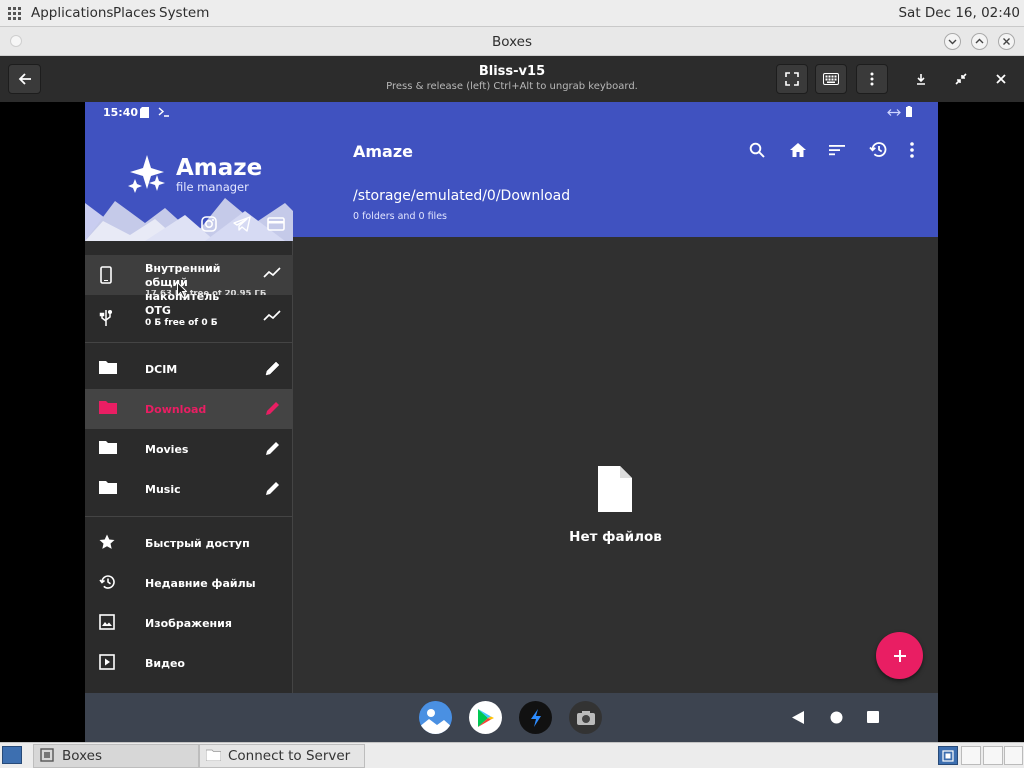  What do you see at coordinates (1001, 79) in the screenshot?
I see `close-icon` at bounding box center [1001, 79].